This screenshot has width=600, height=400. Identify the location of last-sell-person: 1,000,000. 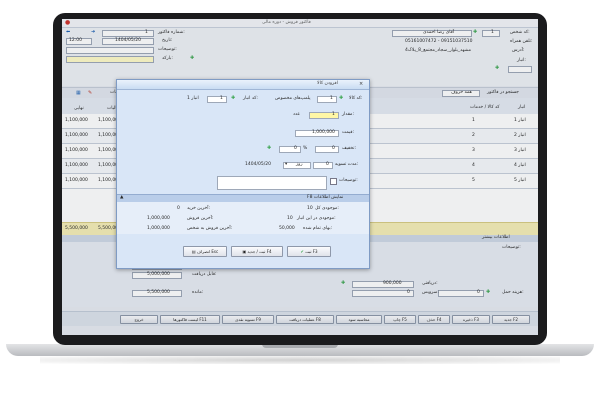
(158, 228).